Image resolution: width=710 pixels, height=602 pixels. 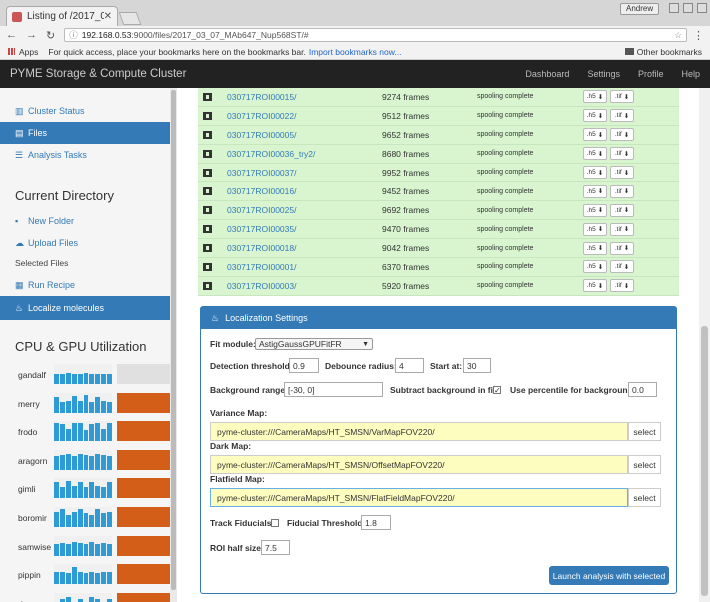 I want to click on main-scrollbar, so click(x=704, y=345).